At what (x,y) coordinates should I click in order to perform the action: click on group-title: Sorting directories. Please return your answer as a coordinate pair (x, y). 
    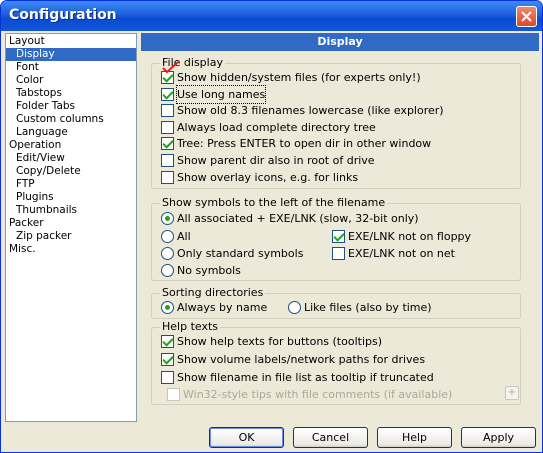
    Looking at the image, I should click on (213, 292).